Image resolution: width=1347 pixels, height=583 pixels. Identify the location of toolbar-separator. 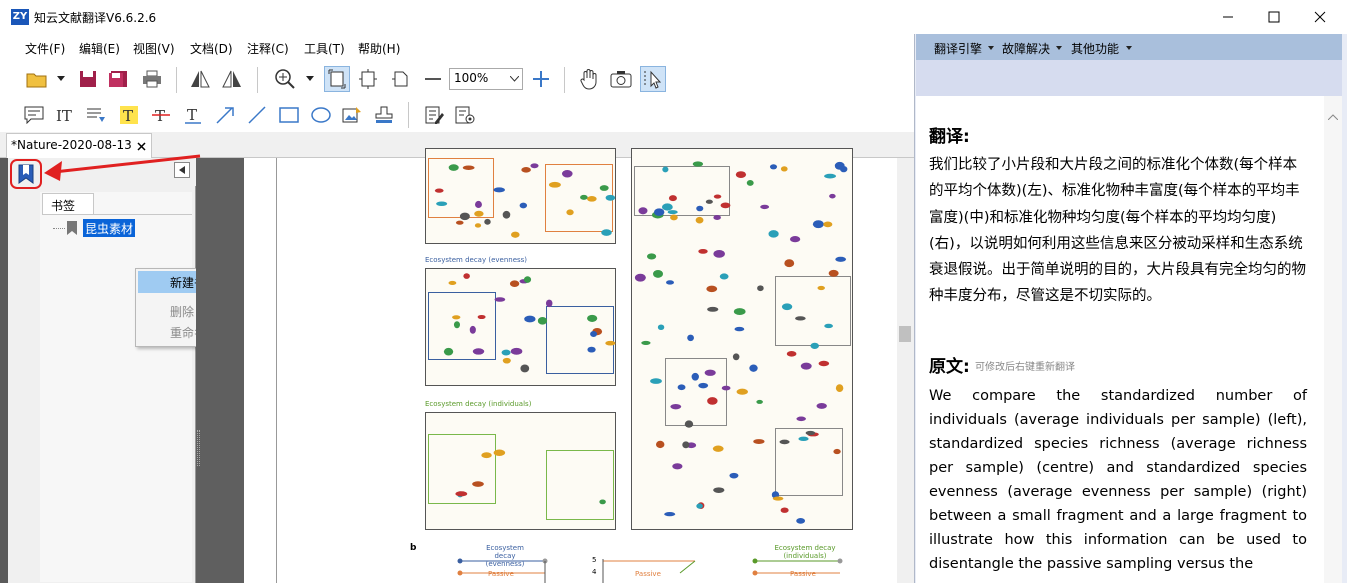
(408, 115).